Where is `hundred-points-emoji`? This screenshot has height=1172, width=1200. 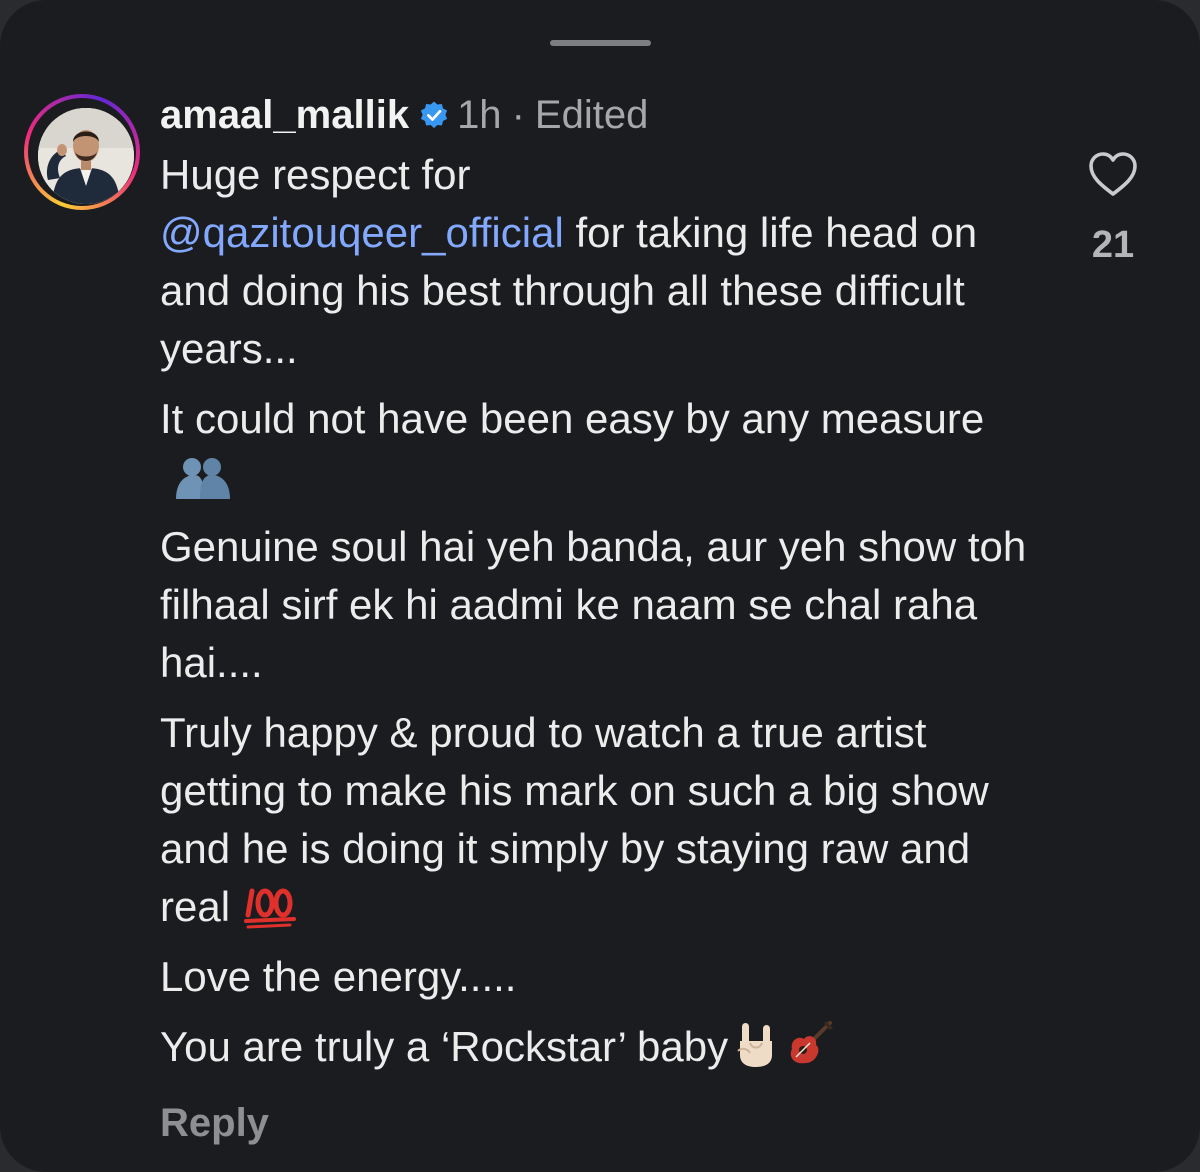
hundred-points-emoji is located at coordinates (271, 907).